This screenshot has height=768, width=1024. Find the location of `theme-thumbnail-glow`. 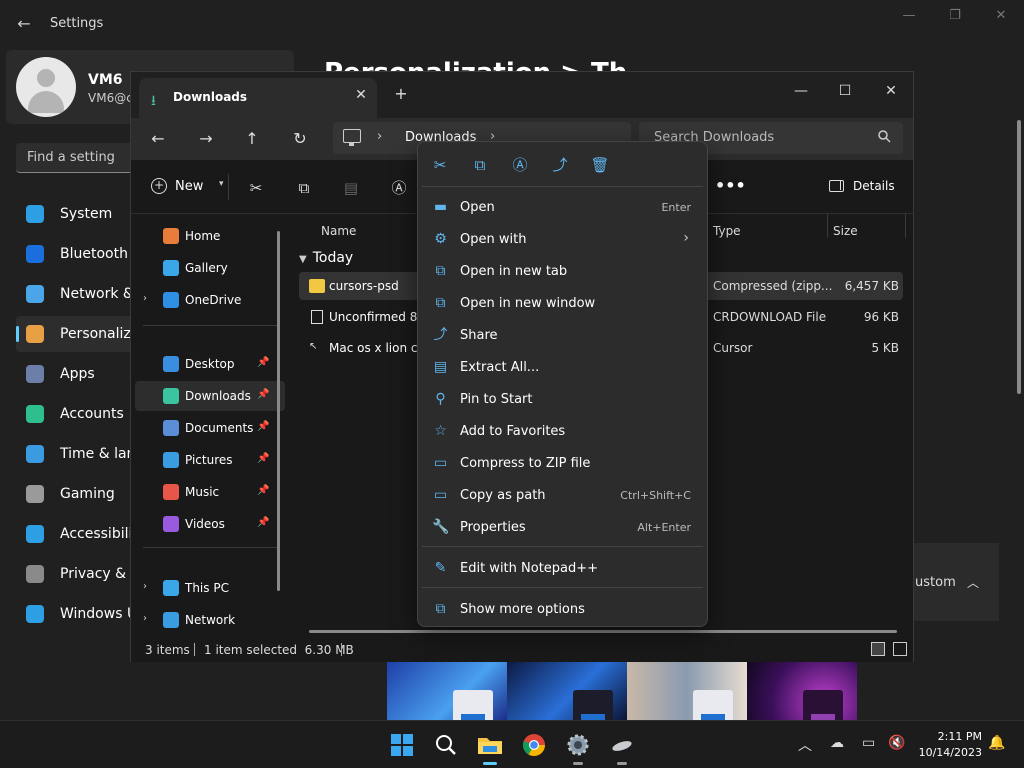

theme-thumbnail-glow is located at coordinates (802, 691).